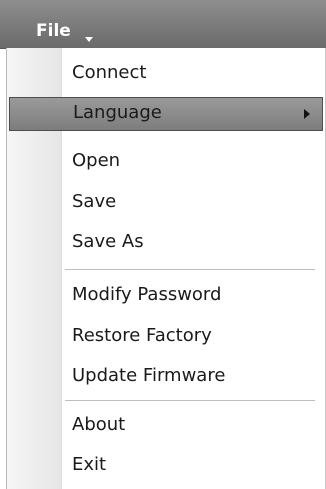 This screenshot has width=326, height=489. What do you see at coordinates (166, 242) in the screenshot?
I see `menu-item-save-as: Save As` at bounding box center [166, 242].